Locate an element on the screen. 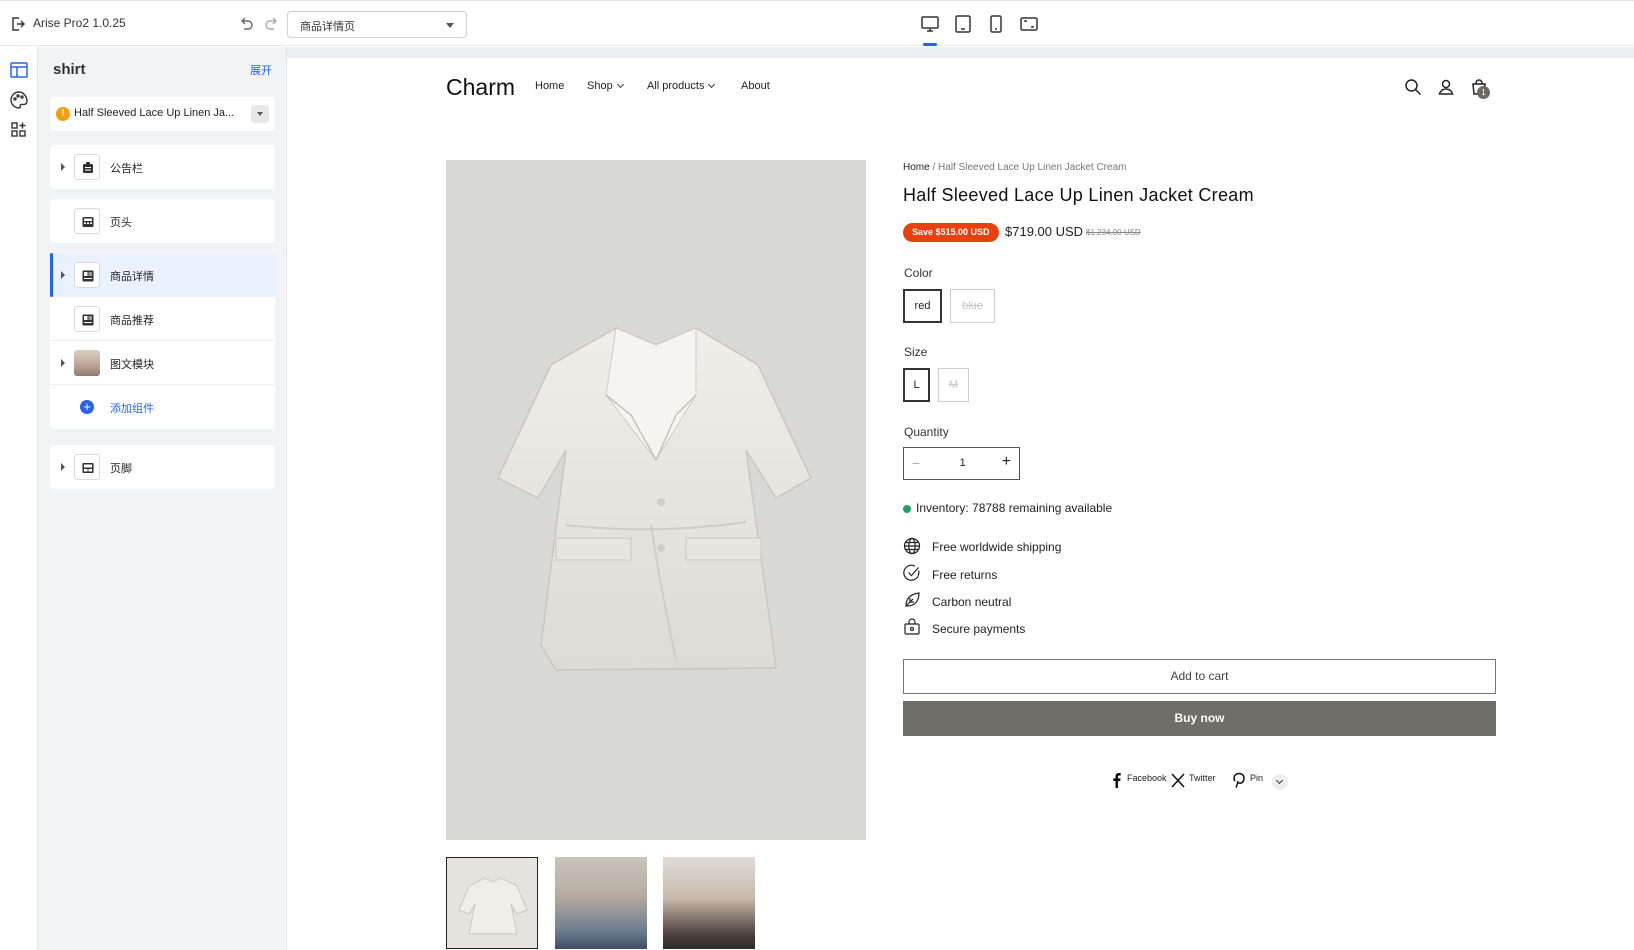  product-recommend-section-icon is located at coordinates (87, 319).